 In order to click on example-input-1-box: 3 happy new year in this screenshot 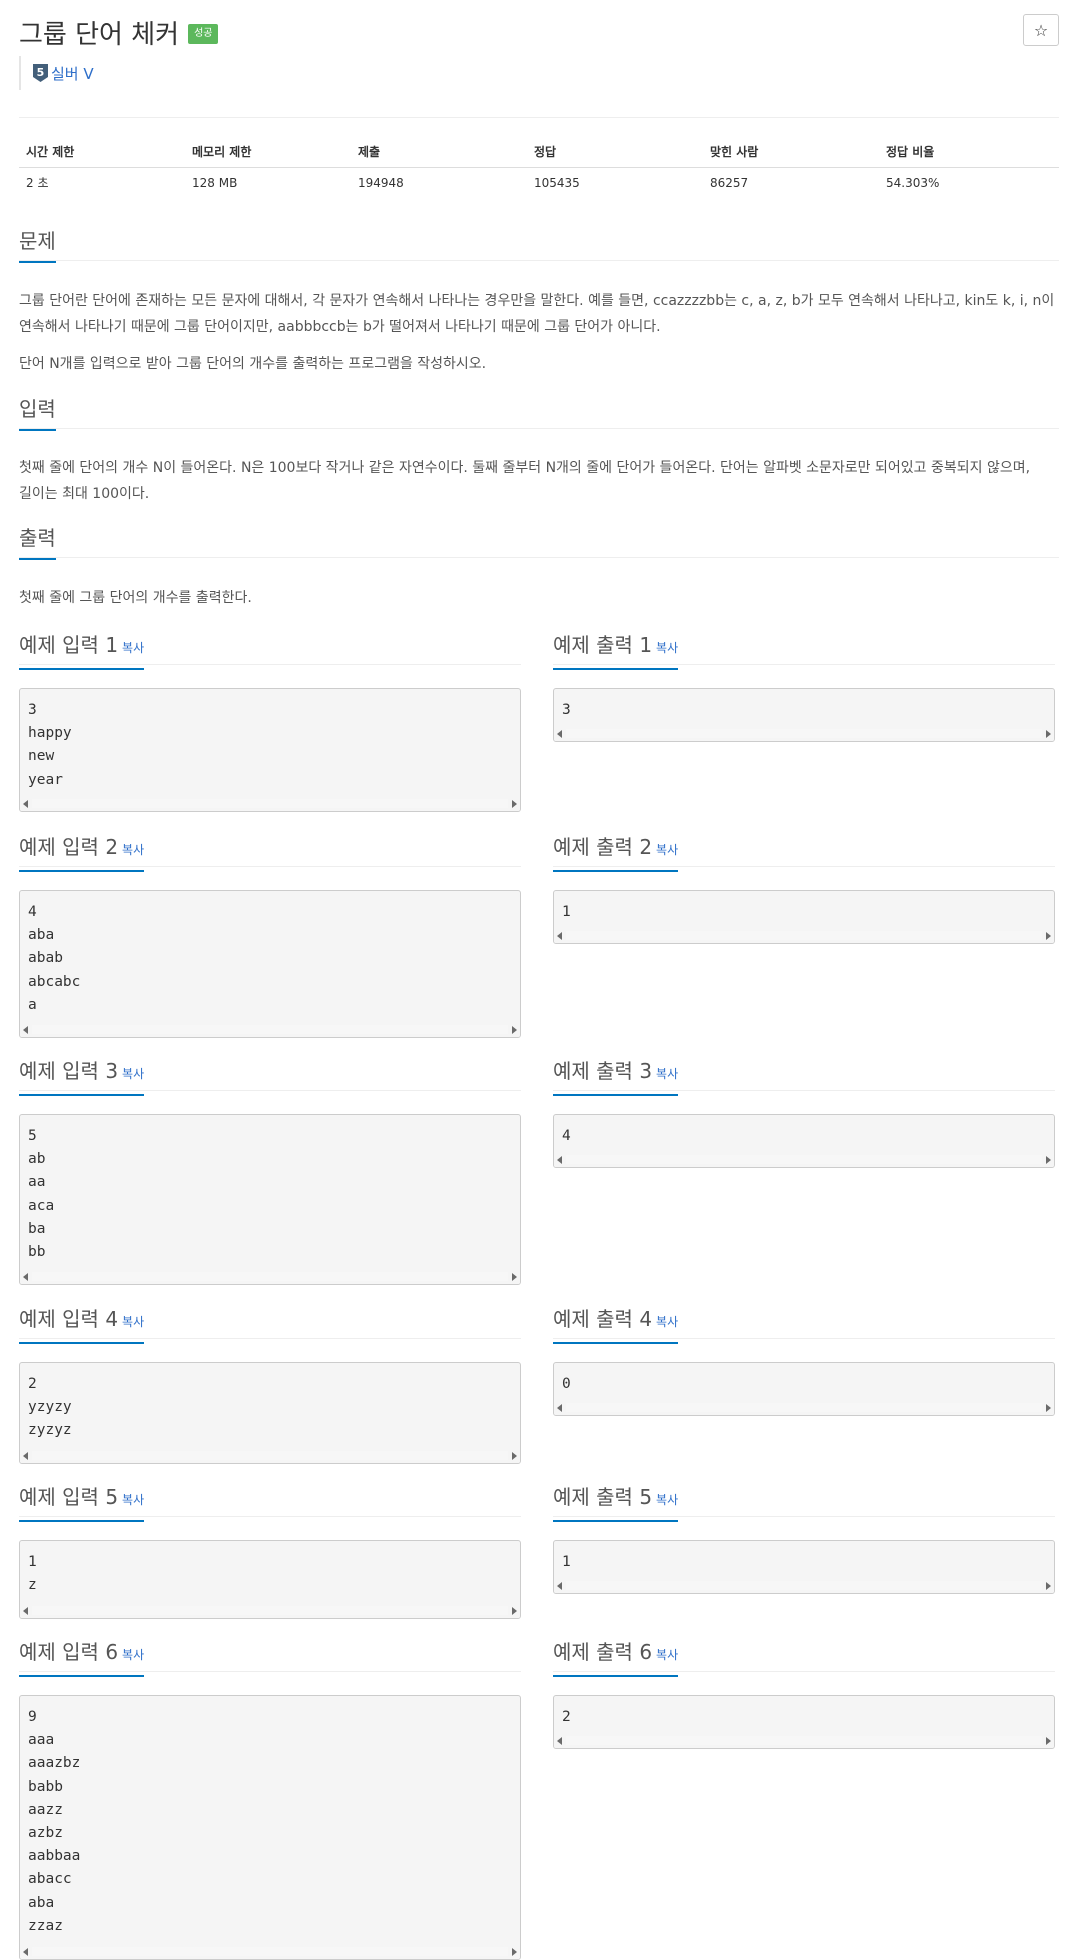, I will do `click(270, 750)`.